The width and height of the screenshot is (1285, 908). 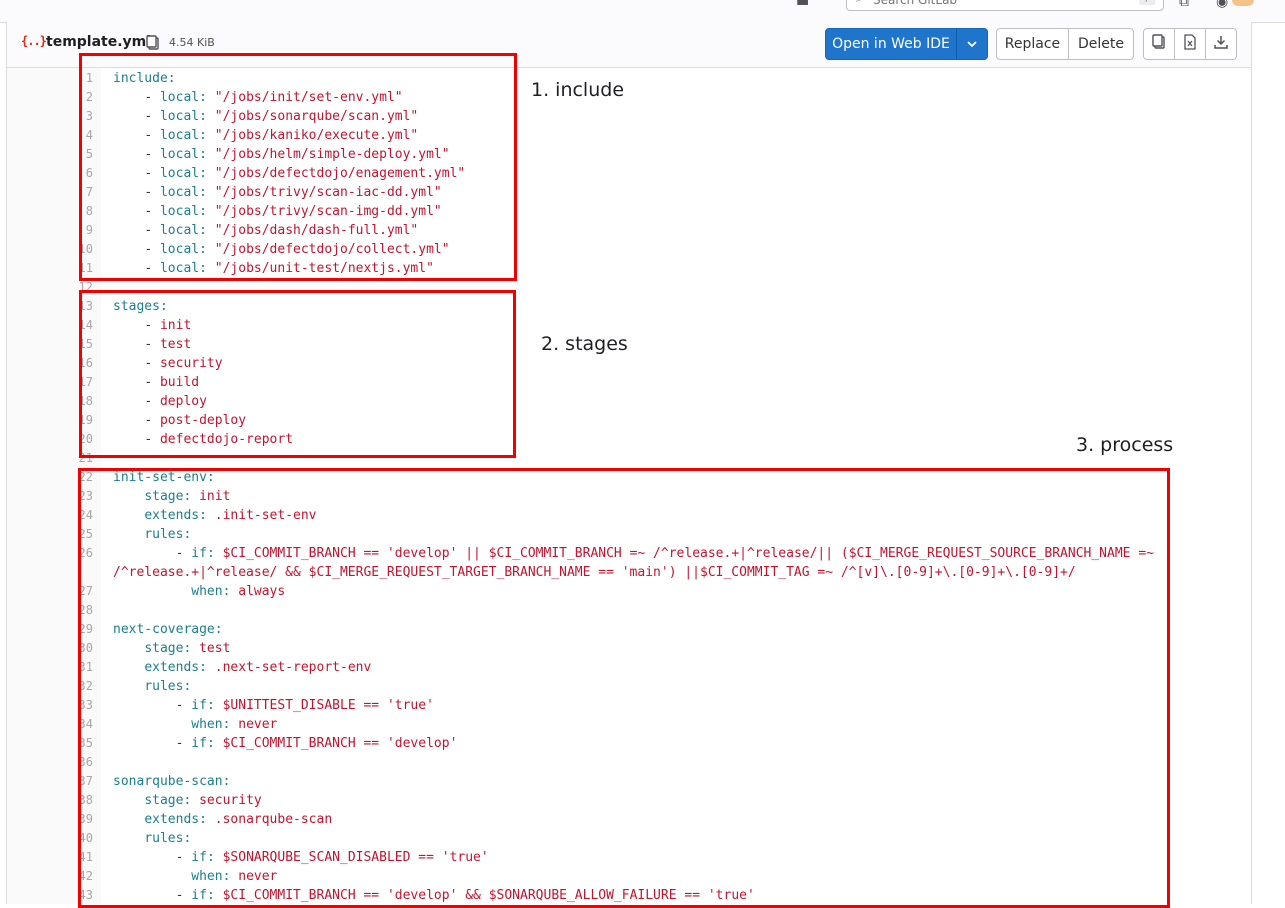 What do you see at coordinates (972, 44) in the screenshot?
I see `web-ide-options-dropdown` at bounding box center [972, 44].